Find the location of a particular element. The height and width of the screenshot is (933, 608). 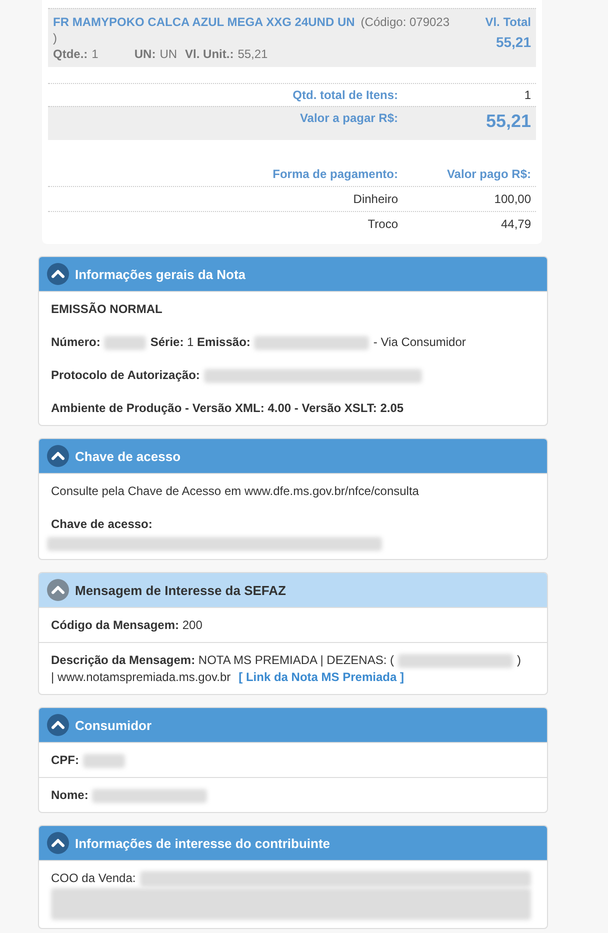

total-row-value: 1 is located at coordinates (527, 95).